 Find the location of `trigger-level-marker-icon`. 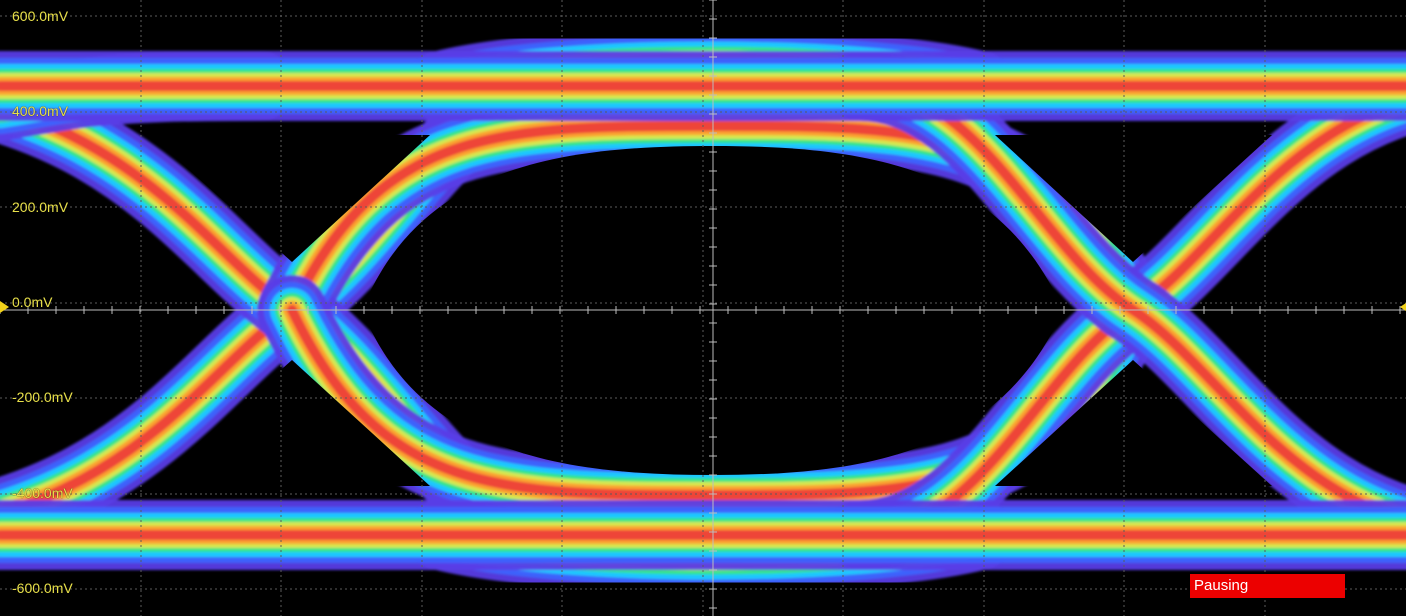

trigger-level-marker-icon is located at coordinates (1403, 307).